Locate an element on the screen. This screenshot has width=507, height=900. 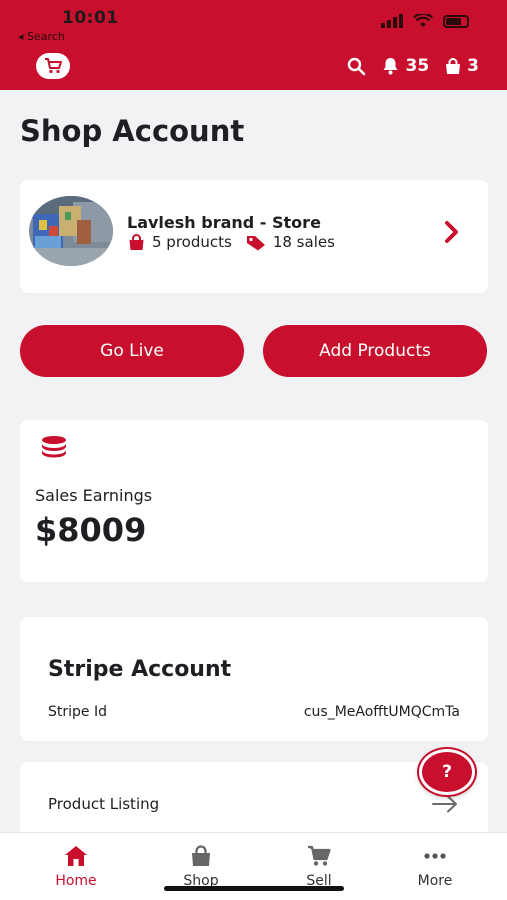
sales-earnings-value: $8009 is located at coordinates (91, 530).